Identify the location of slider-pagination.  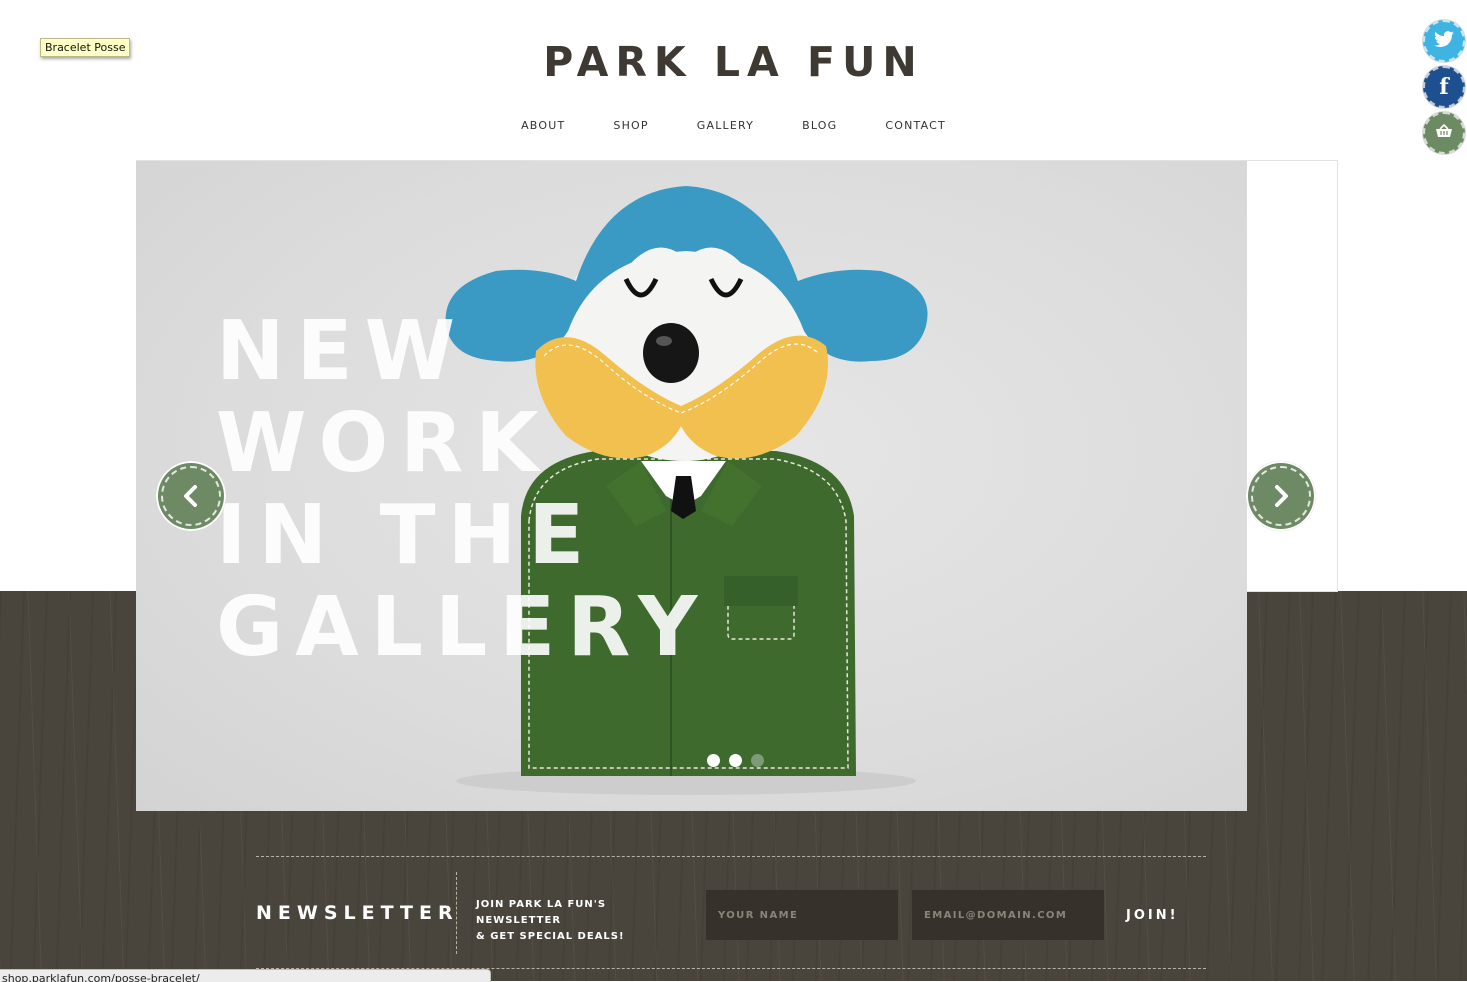
(735, 760).